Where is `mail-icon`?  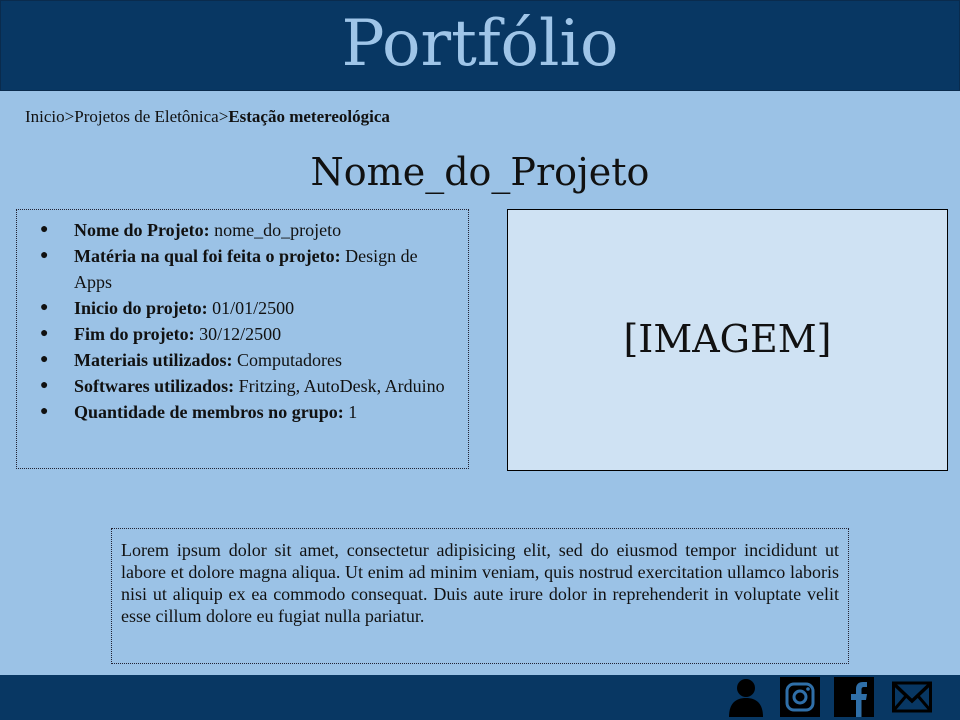 mail-icon is located at coordinates (912, 697).